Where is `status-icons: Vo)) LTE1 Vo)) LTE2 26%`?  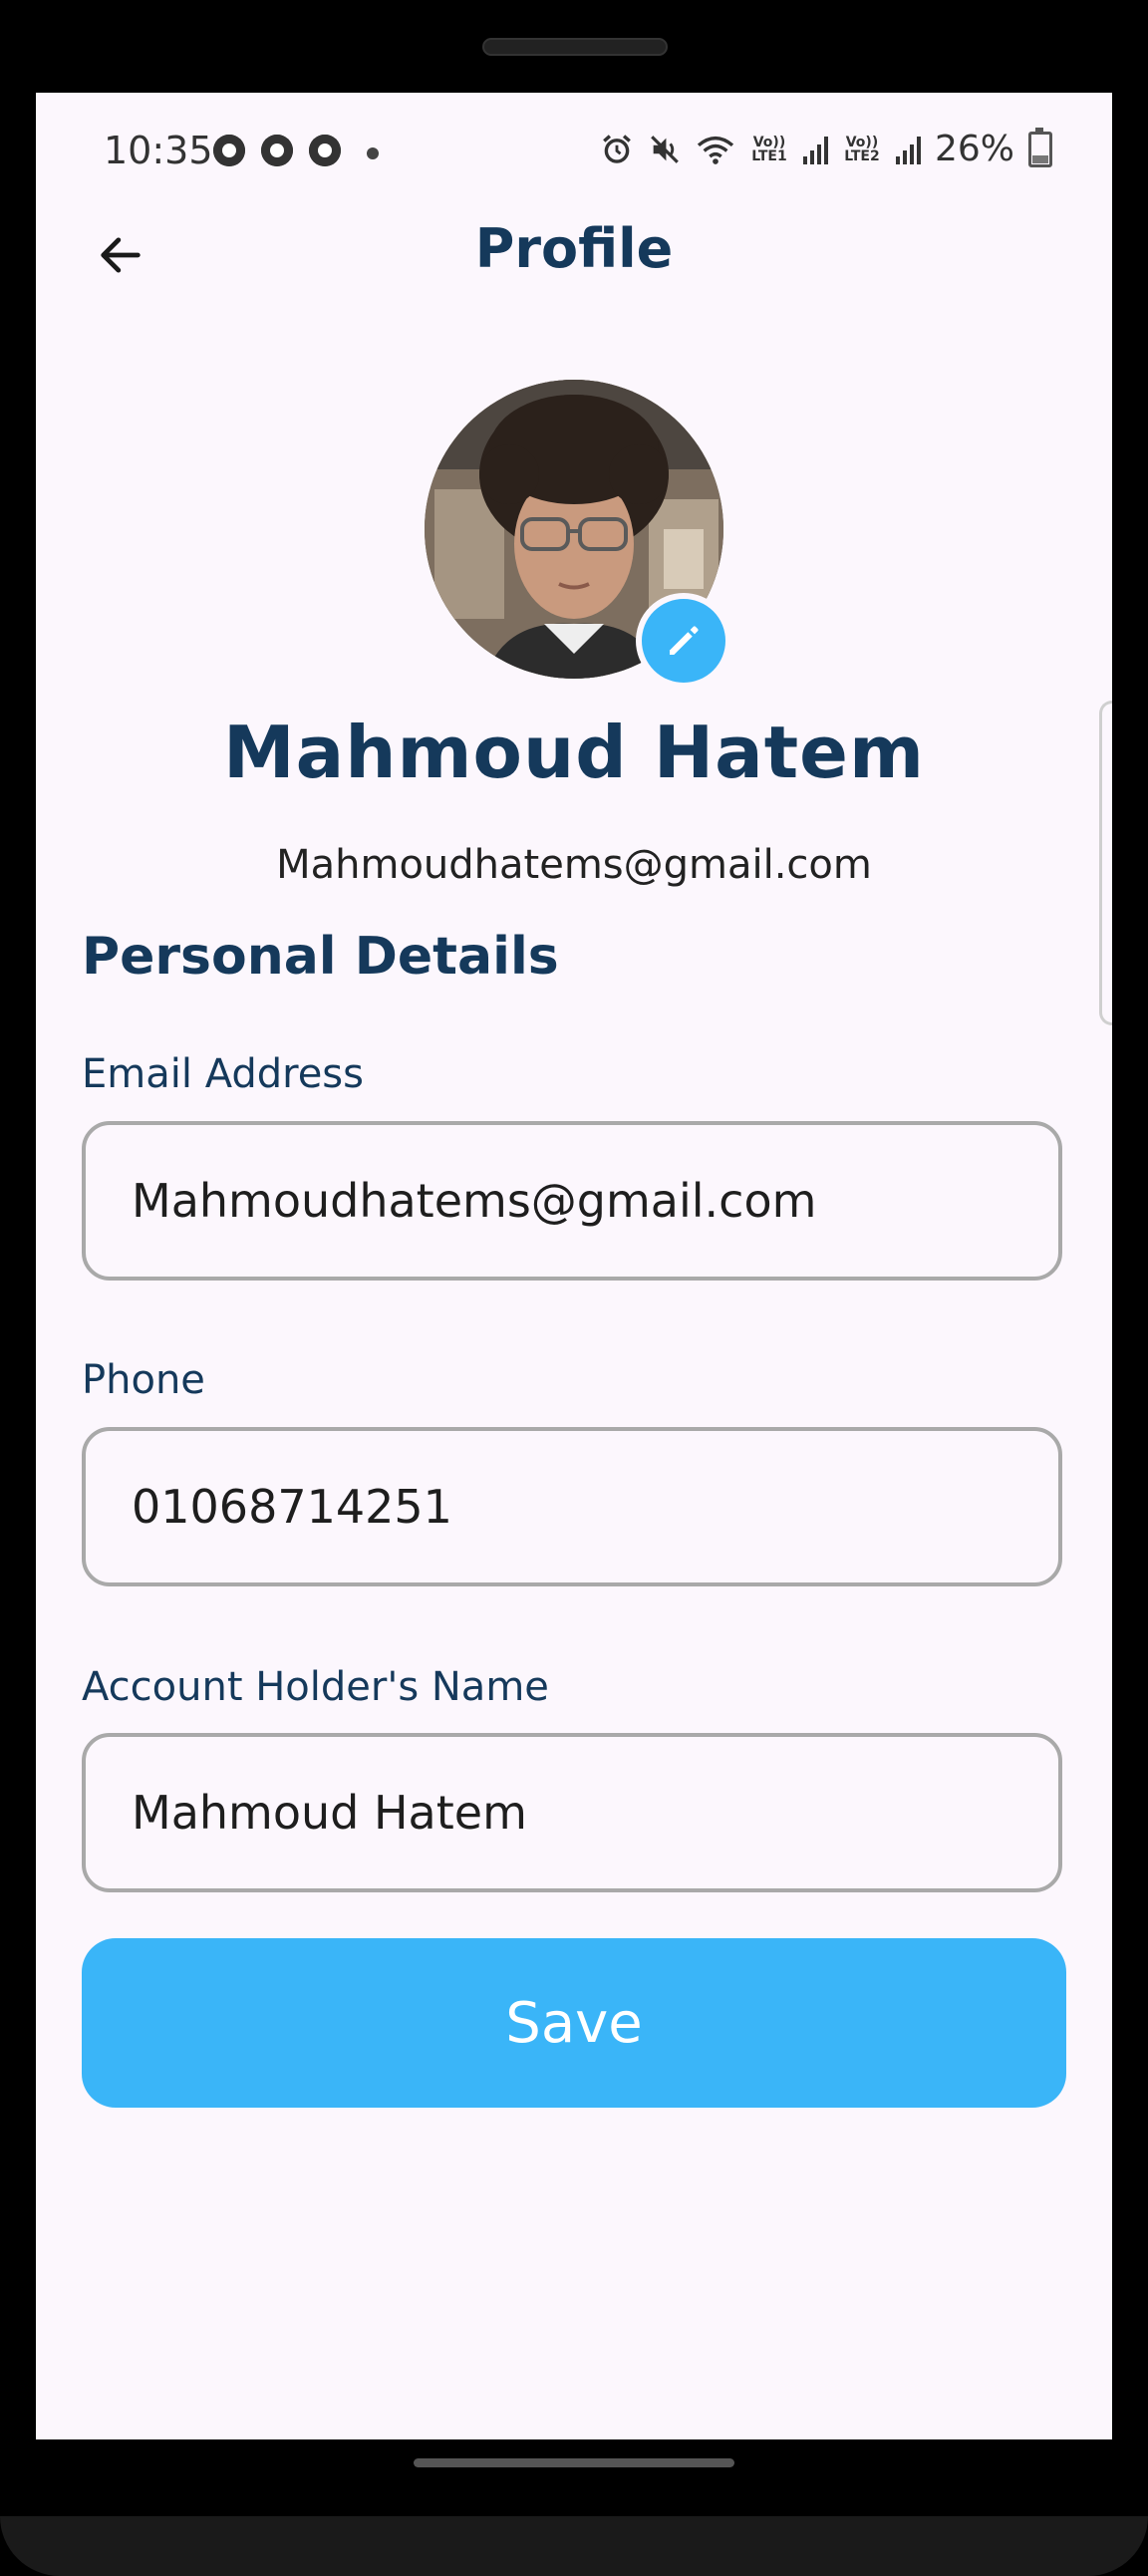
status-icons: Vo)) LTE1 Vo)) LTE2 26% is located at coordinates (826, 148).